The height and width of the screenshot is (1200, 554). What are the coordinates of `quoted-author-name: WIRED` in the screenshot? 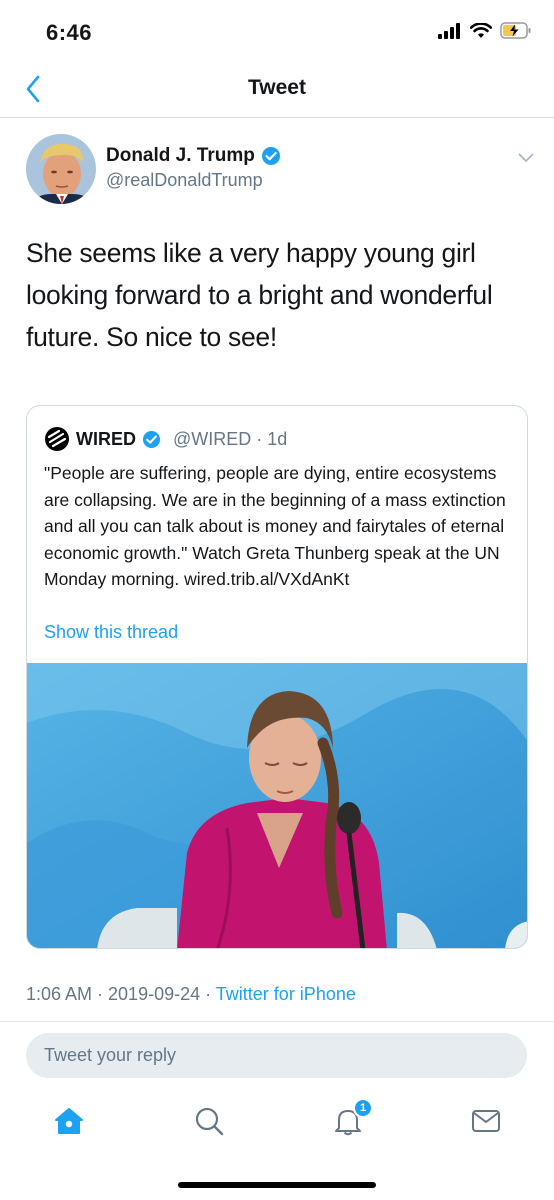 It's located at (106, 438).